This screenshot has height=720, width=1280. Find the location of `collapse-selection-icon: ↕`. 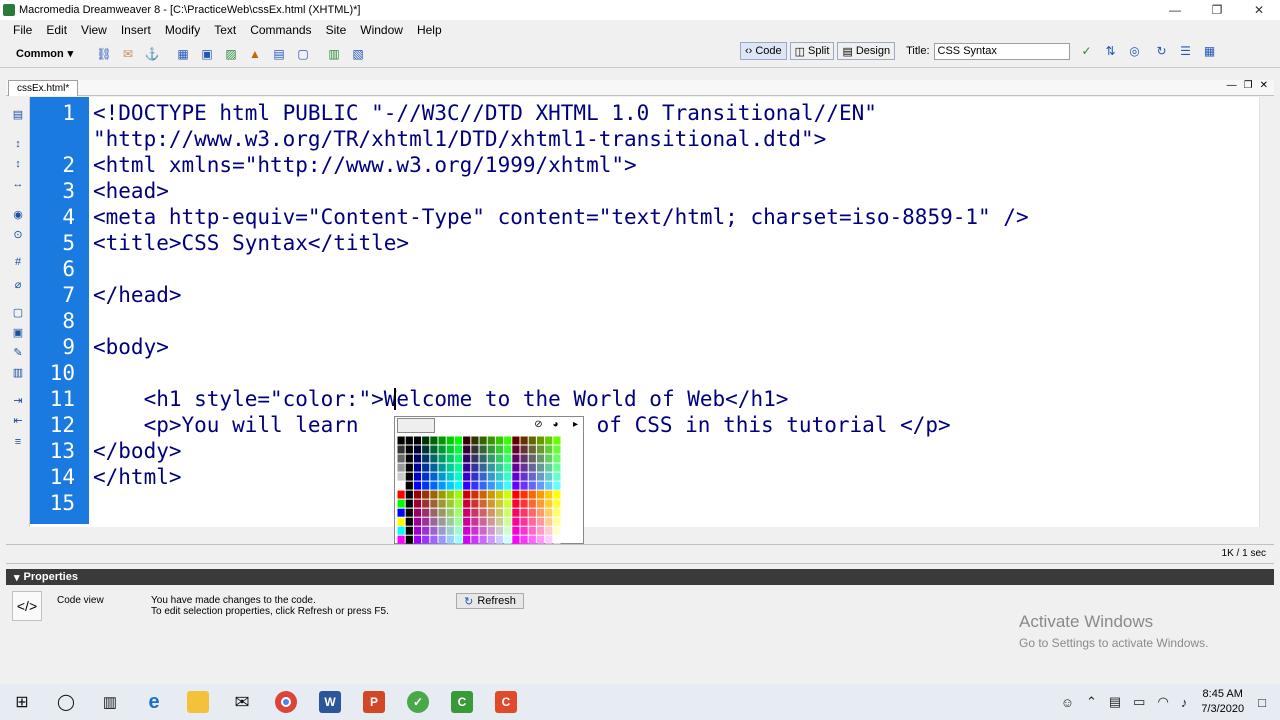

collapse-selection-icon: ↕ is located at coordinates (18, 164).